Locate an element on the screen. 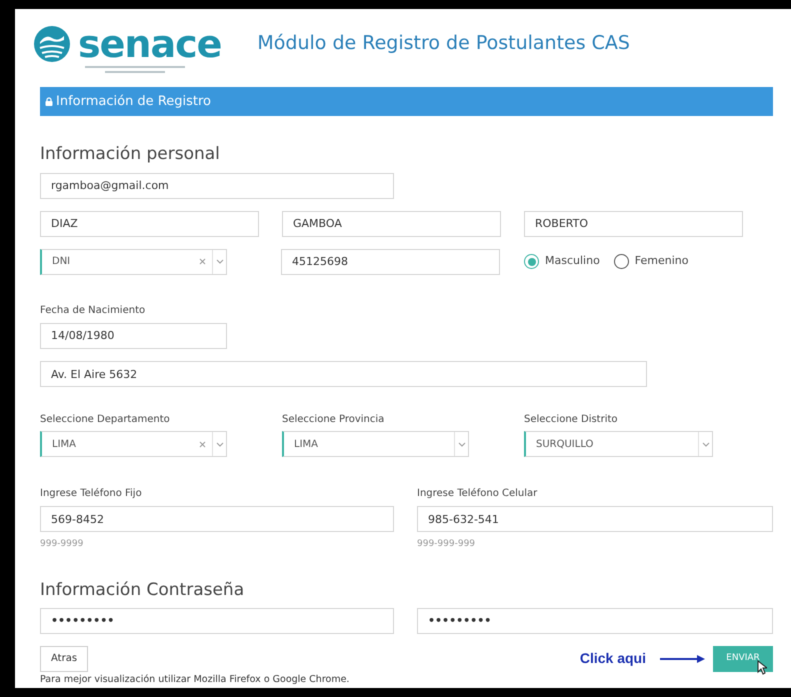 This screenshot has height=697, width=791. field-label: Seleccione Departamento is located at coordinates (105, 420).